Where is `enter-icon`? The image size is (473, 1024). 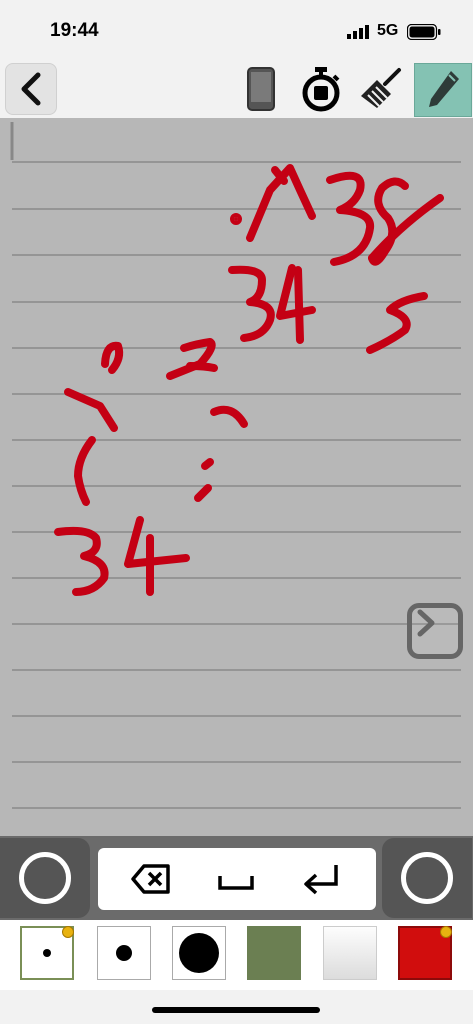
enter-icon is located at coordinates (321, 880).